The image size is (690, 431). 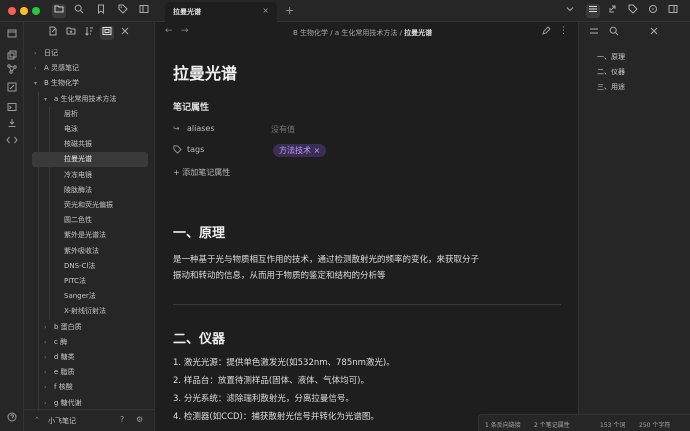 I want to click on backlinks-icon, so click(x=613, y=11).